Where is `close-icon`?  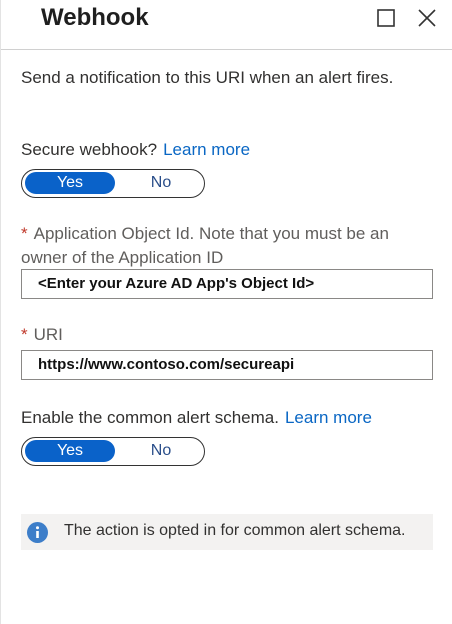
close-icon is located at coordinates (427, 18).